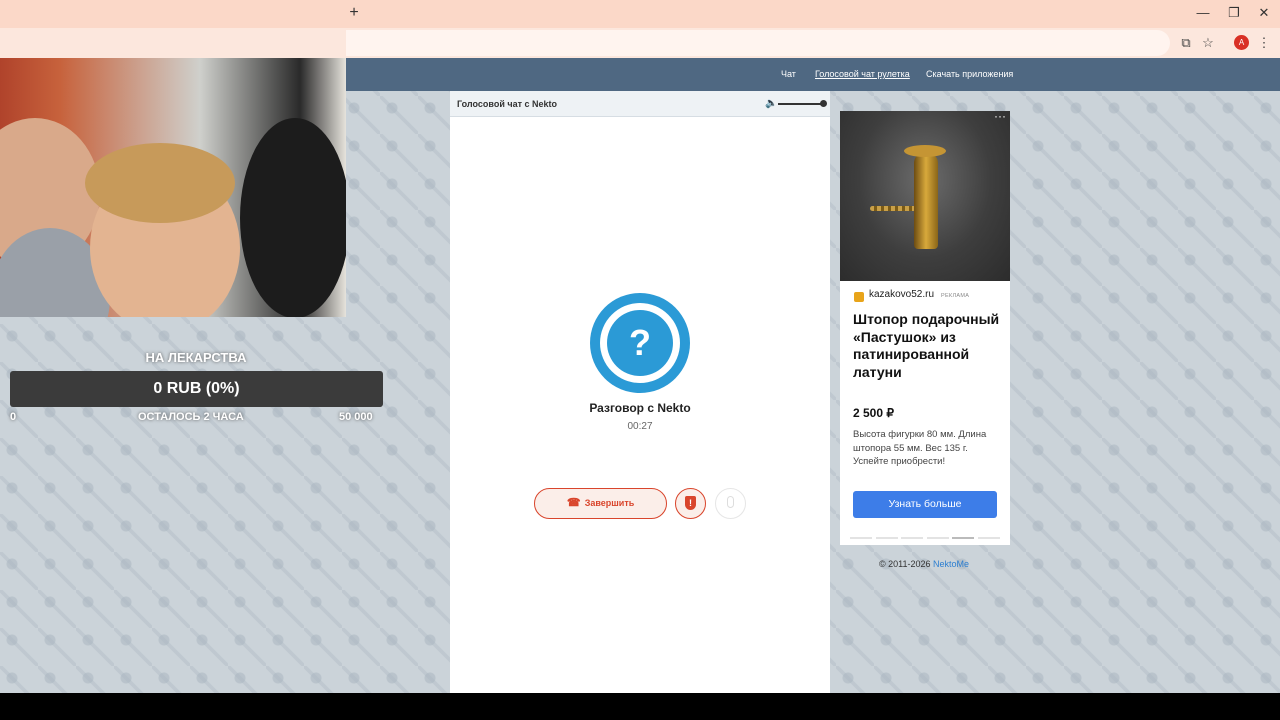 This screenshot has width=1280, height=720. I want to click on donation-remaining: ОСТАЛОСЬ 2 ЧАСА, so click(191, 417).